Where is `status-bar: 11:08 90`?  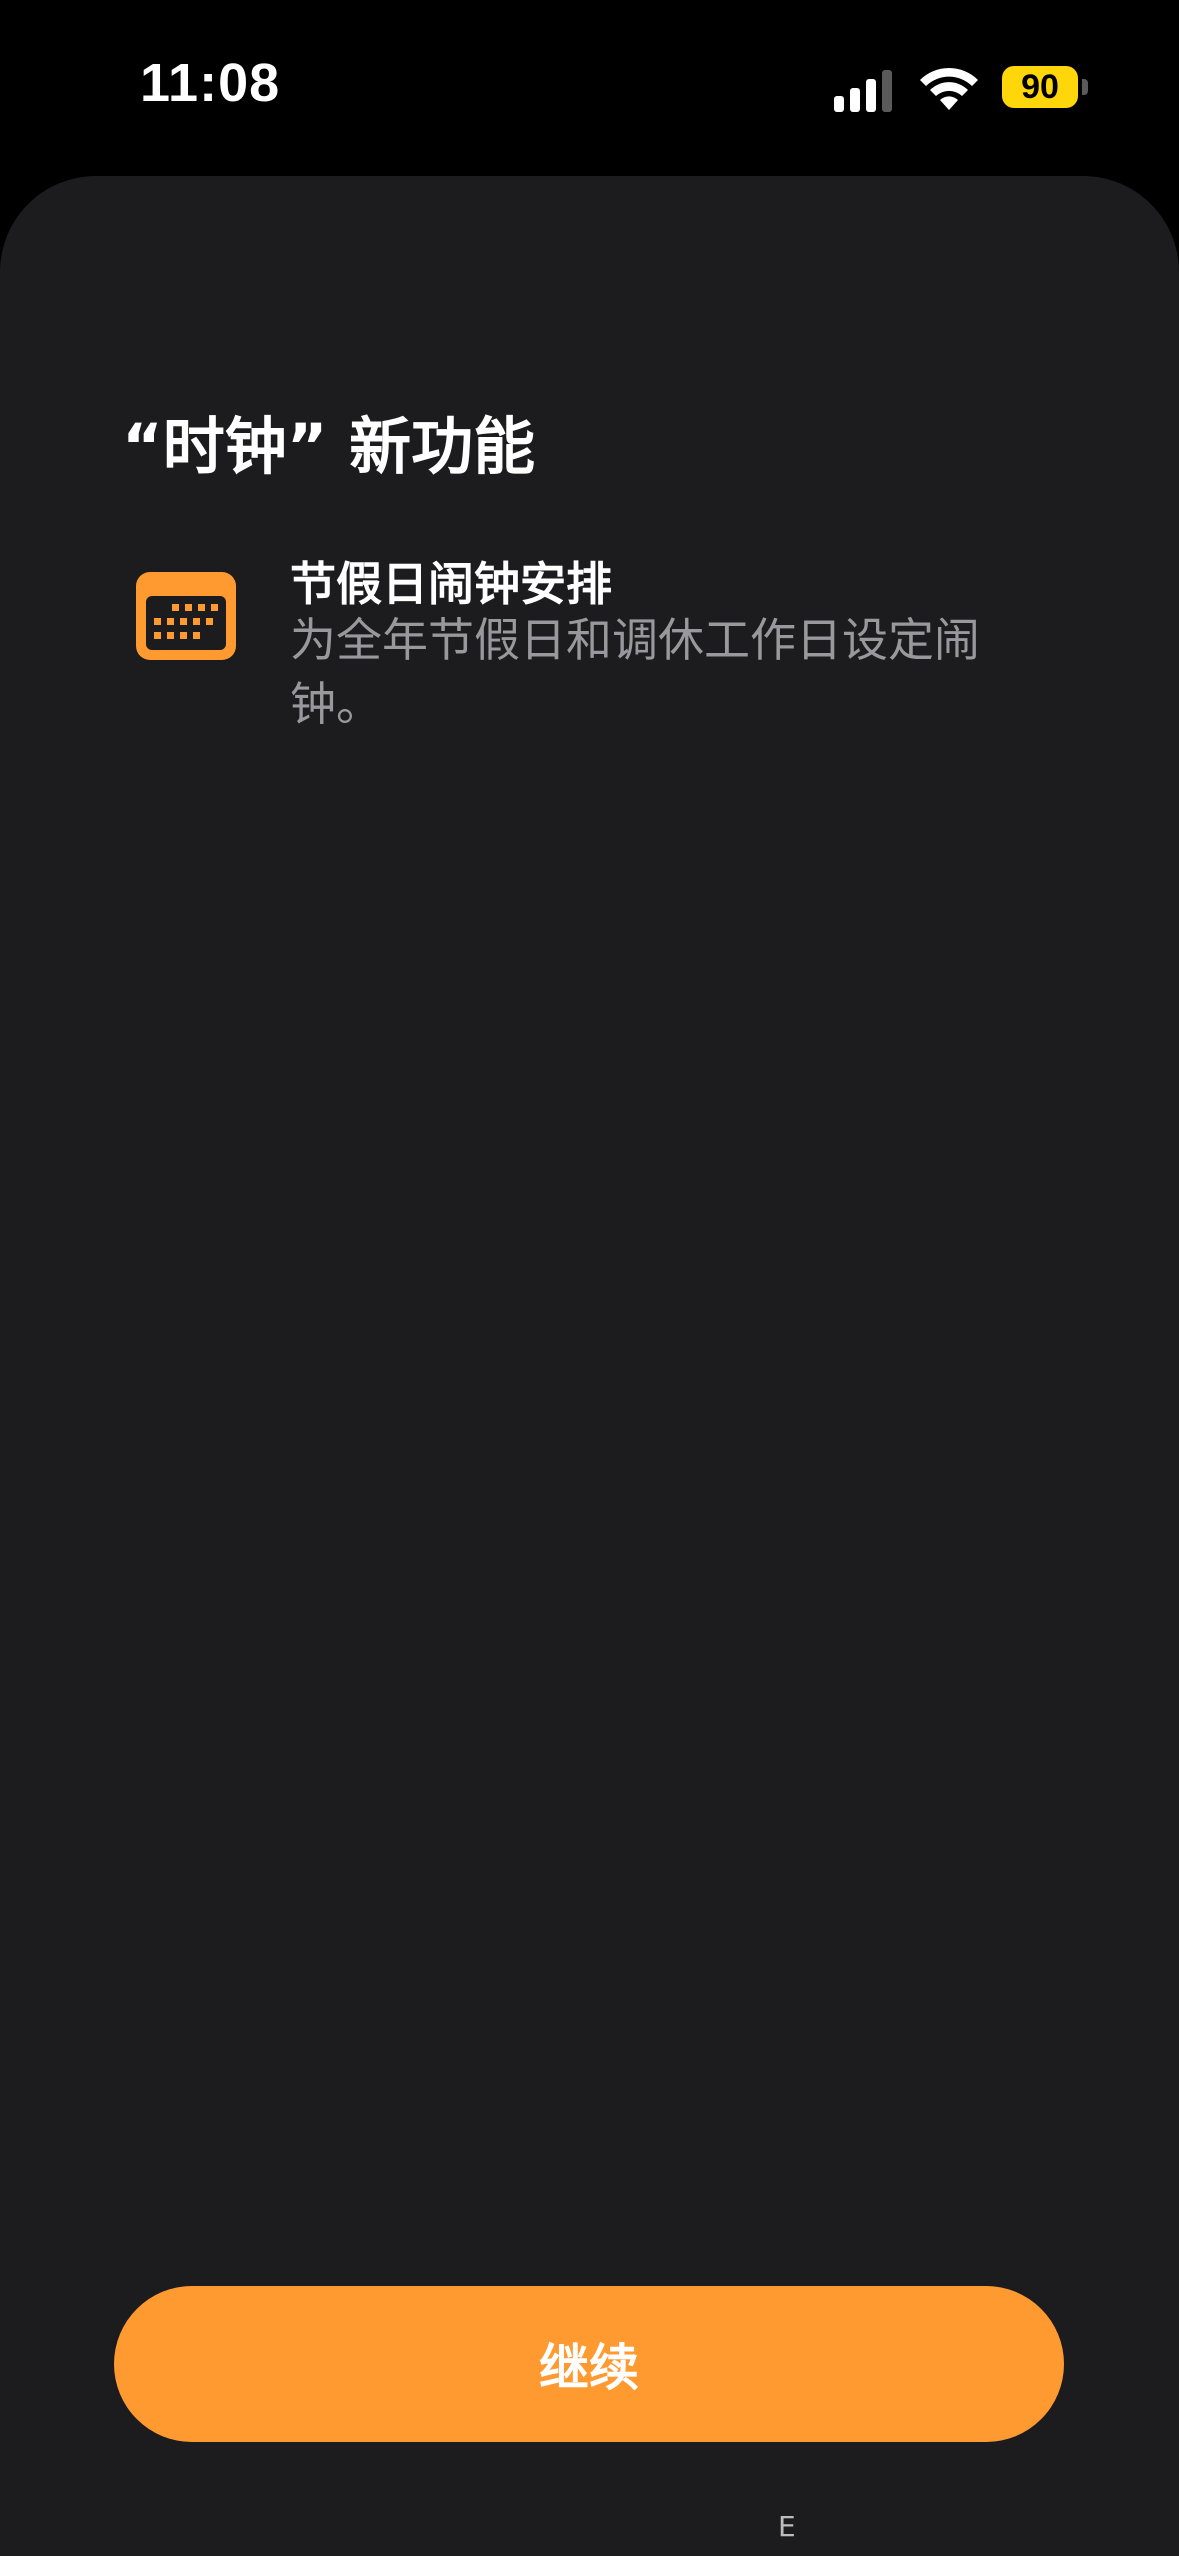 status-bar: 11:08 90 is located at coordinates (589, 88).